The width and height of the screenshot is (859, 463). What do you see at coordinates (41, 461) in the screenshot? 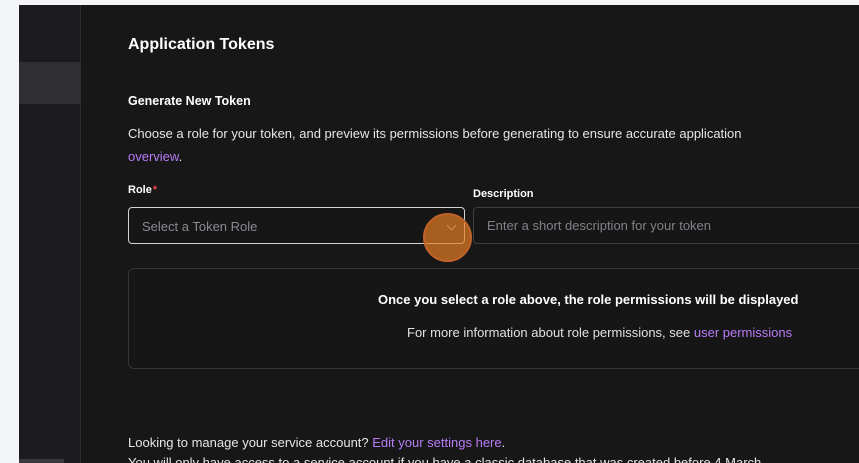
I see `sidebar-bottom-item` at bounding box center [41, 461].